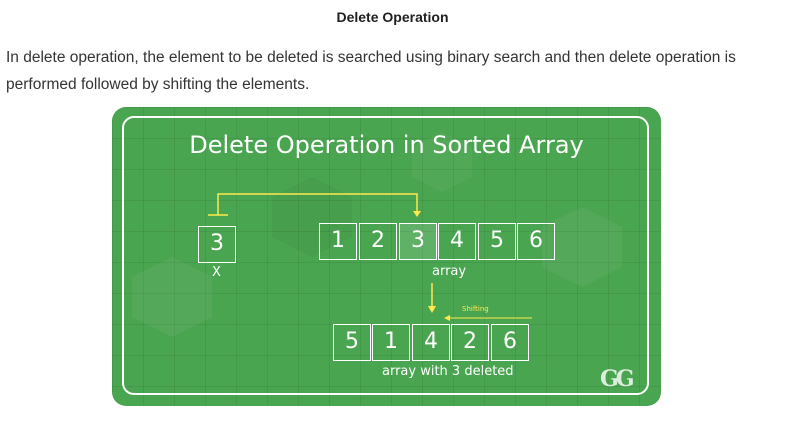 The height and width of the screenshot is (432, 785). Describe the element at coordinates (448, 371) in the screenshot. I see `result-label: array with 3 deleted` at that location.